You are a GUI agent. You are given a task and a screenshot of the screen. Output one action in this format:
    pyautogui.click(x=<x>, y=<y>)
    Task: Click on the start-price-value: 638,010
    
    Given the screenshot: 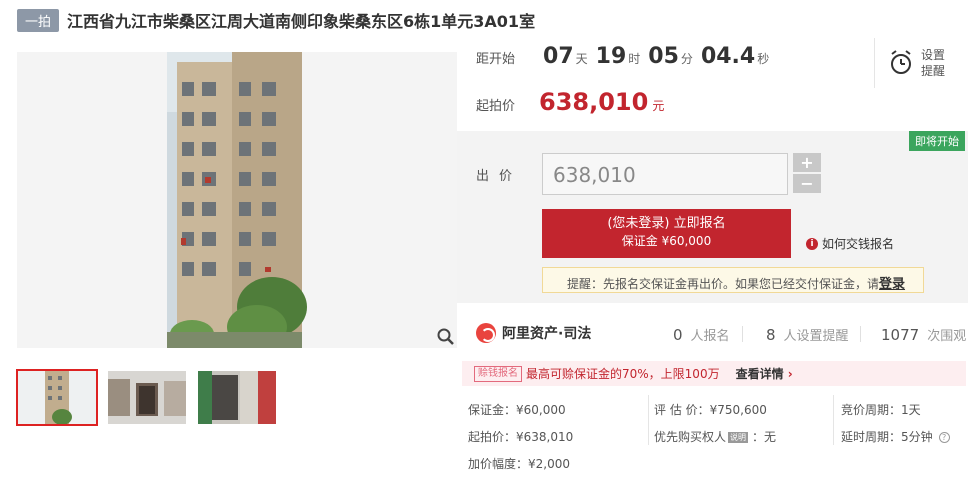 What is the action you would take?
    pyautogui.click(x=594, y=102)
    